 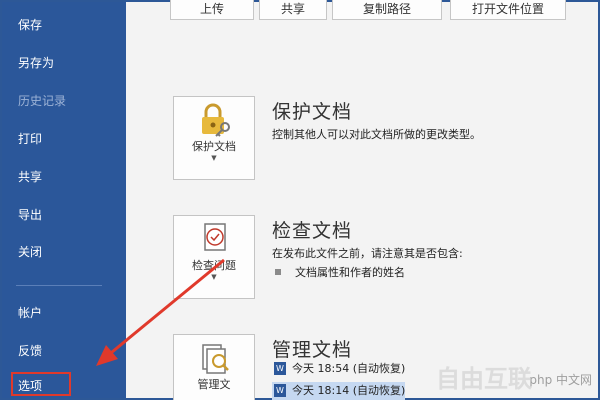 What do you see at coordinates (340, 272) in the screenshot?
I see `inspect-bullet: 文档属性和作者的姓名` at bounding box center [340, 272].